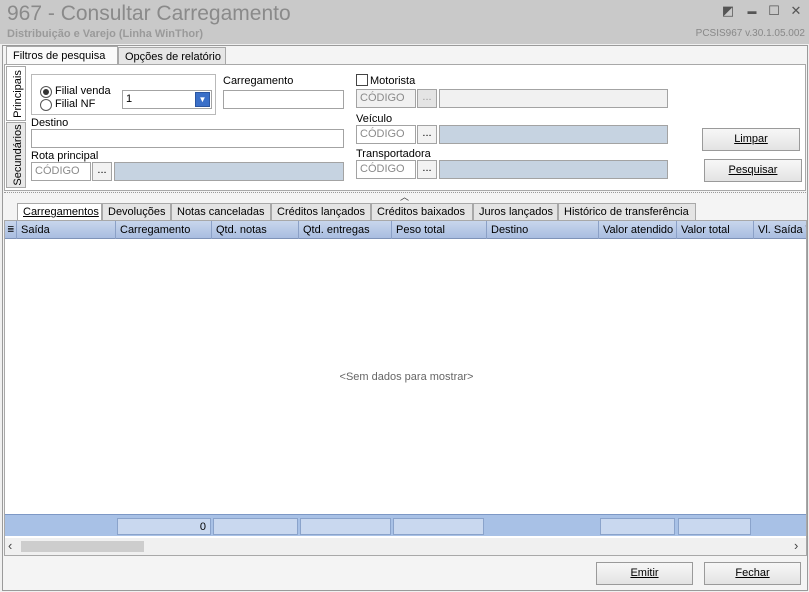 This screenshot has width=809, height=592. What do you see at coordinates (59, 56) in the screenshot?
I see `tab-label: Filtros de pesquisa` at bounding box center [59, 56].